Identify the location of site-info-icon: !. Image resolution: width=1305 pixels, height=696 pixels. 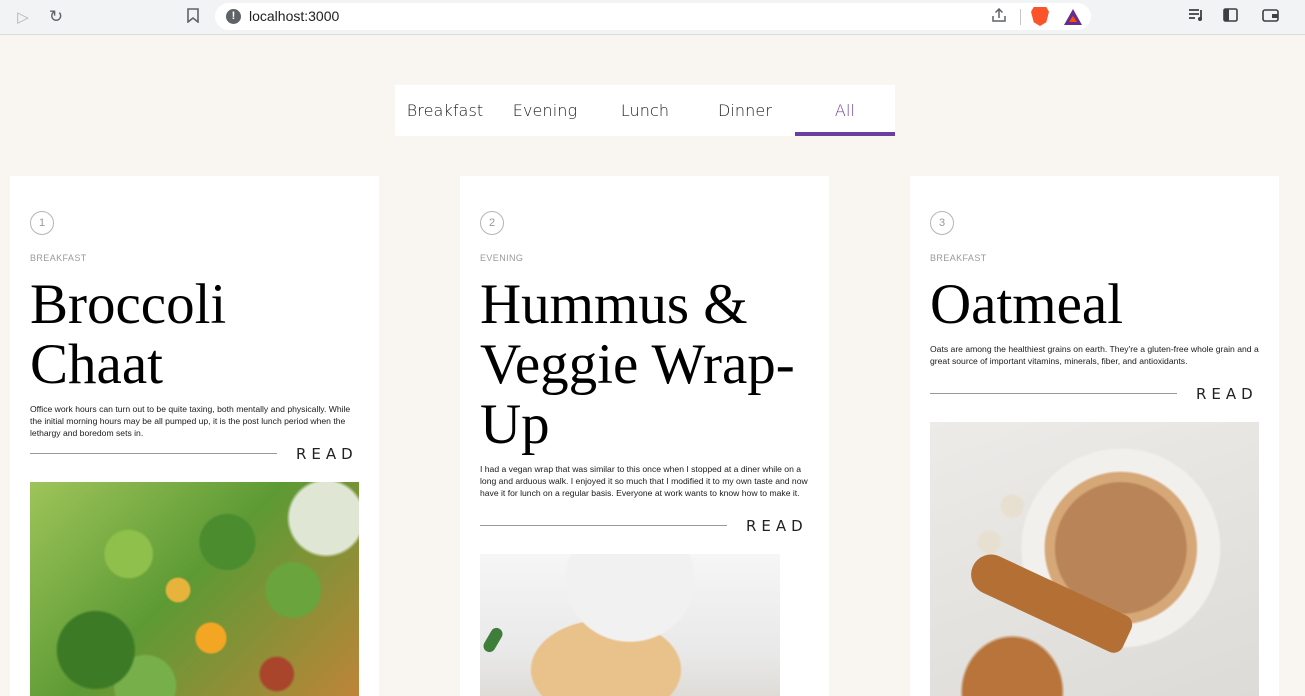
(233, 16).